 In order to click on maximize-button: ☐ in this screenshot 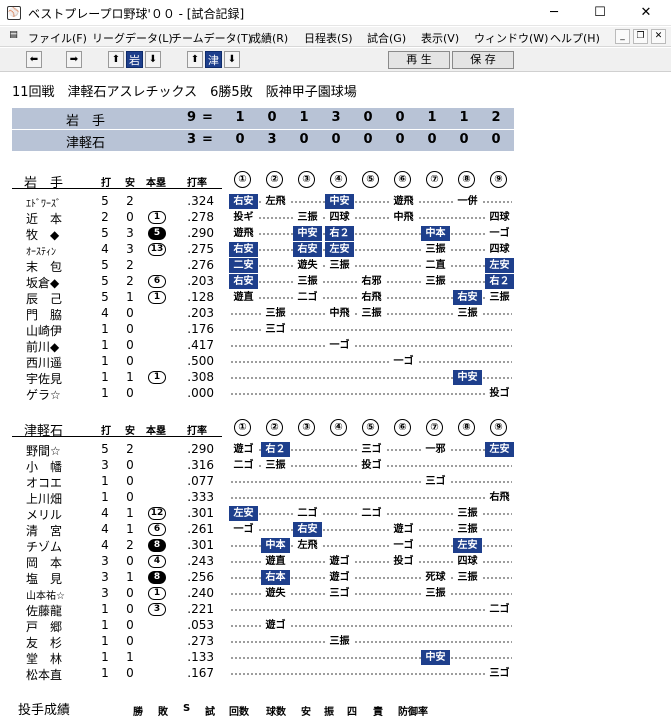, I will do `click(600, 13)`.